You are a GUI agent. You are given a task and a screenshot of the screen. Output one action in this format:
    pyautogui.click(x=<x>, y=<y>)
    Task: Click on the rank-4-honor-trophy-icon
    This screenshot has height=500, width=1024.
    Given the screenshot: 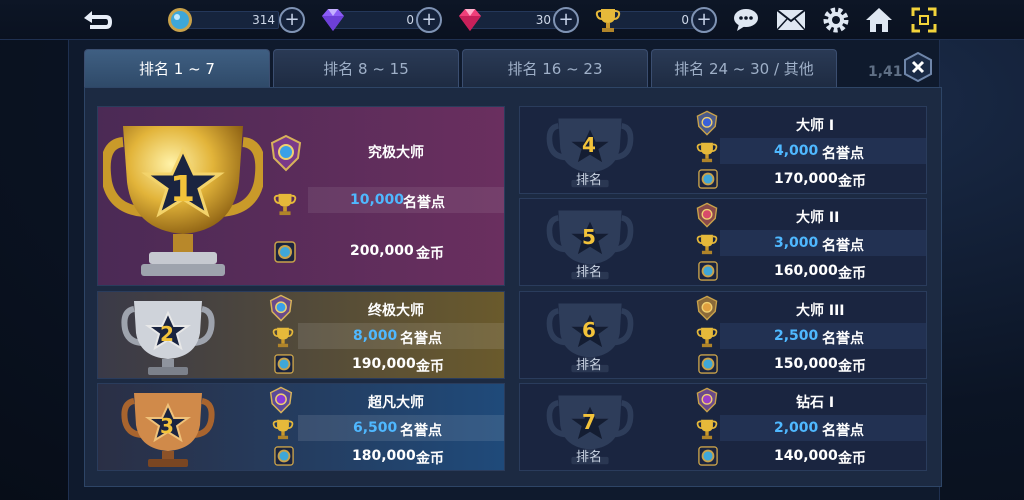 What is the action you would take?
    pyautogui.click(x=707, y=152)
    